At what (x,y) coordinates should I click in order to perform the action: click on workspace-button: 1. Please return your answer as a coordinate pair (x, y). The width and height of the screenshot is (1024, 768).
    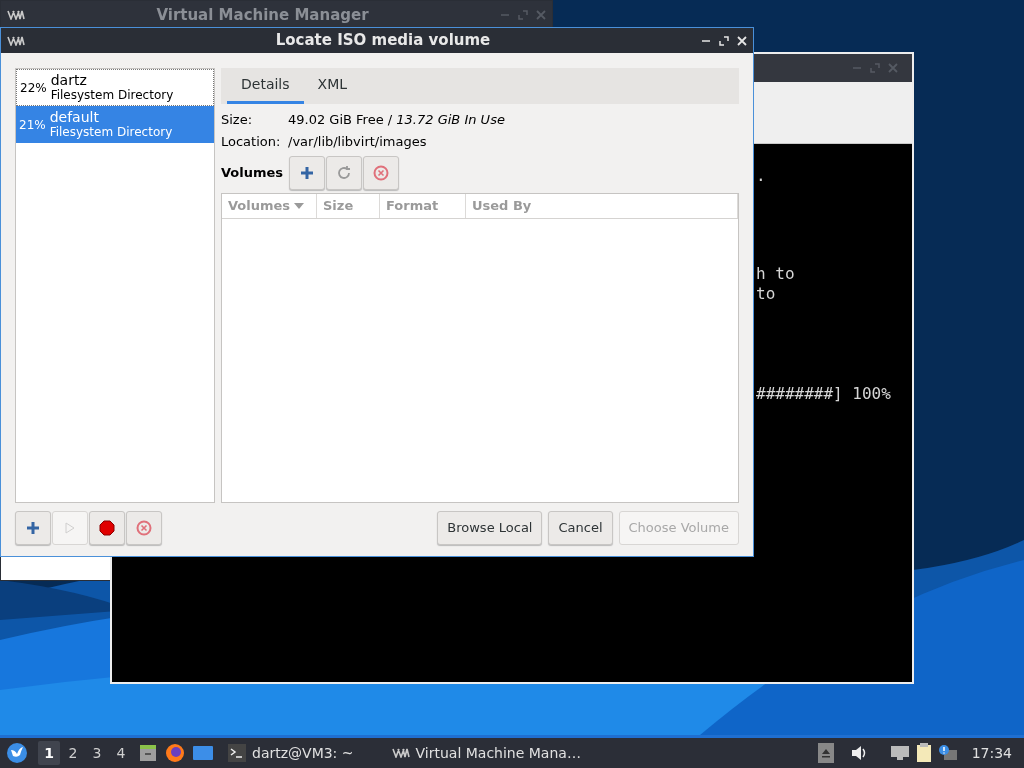
    Looking at the image, I should click on (49, 753).